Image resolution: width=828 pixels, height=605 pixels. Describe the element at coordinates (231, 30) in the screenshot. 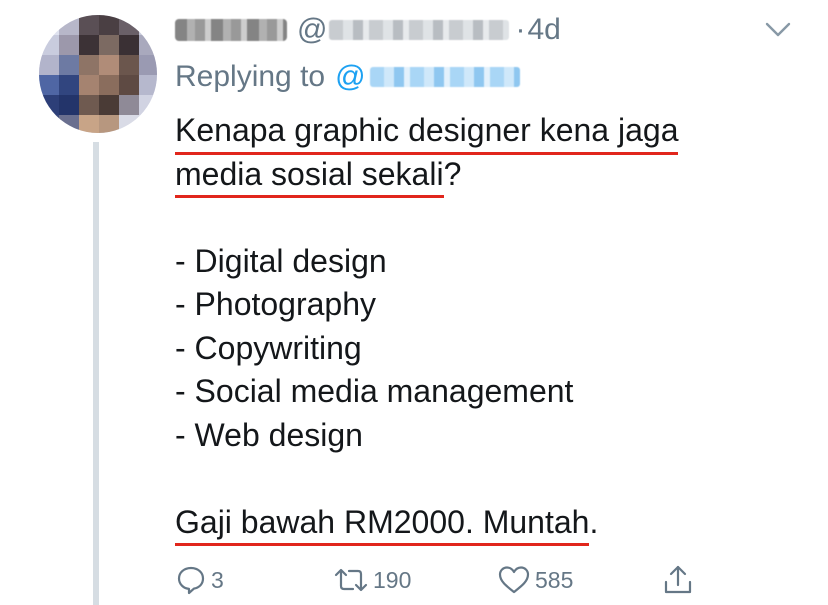

I see `author-name-redacted` at that location.